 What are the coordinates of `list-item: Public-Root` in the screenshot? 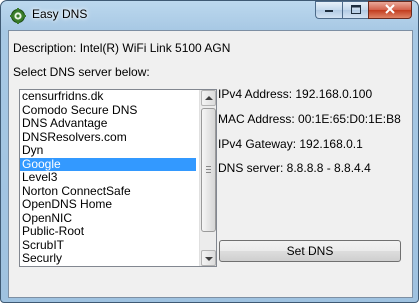 It's located at (108, 231).